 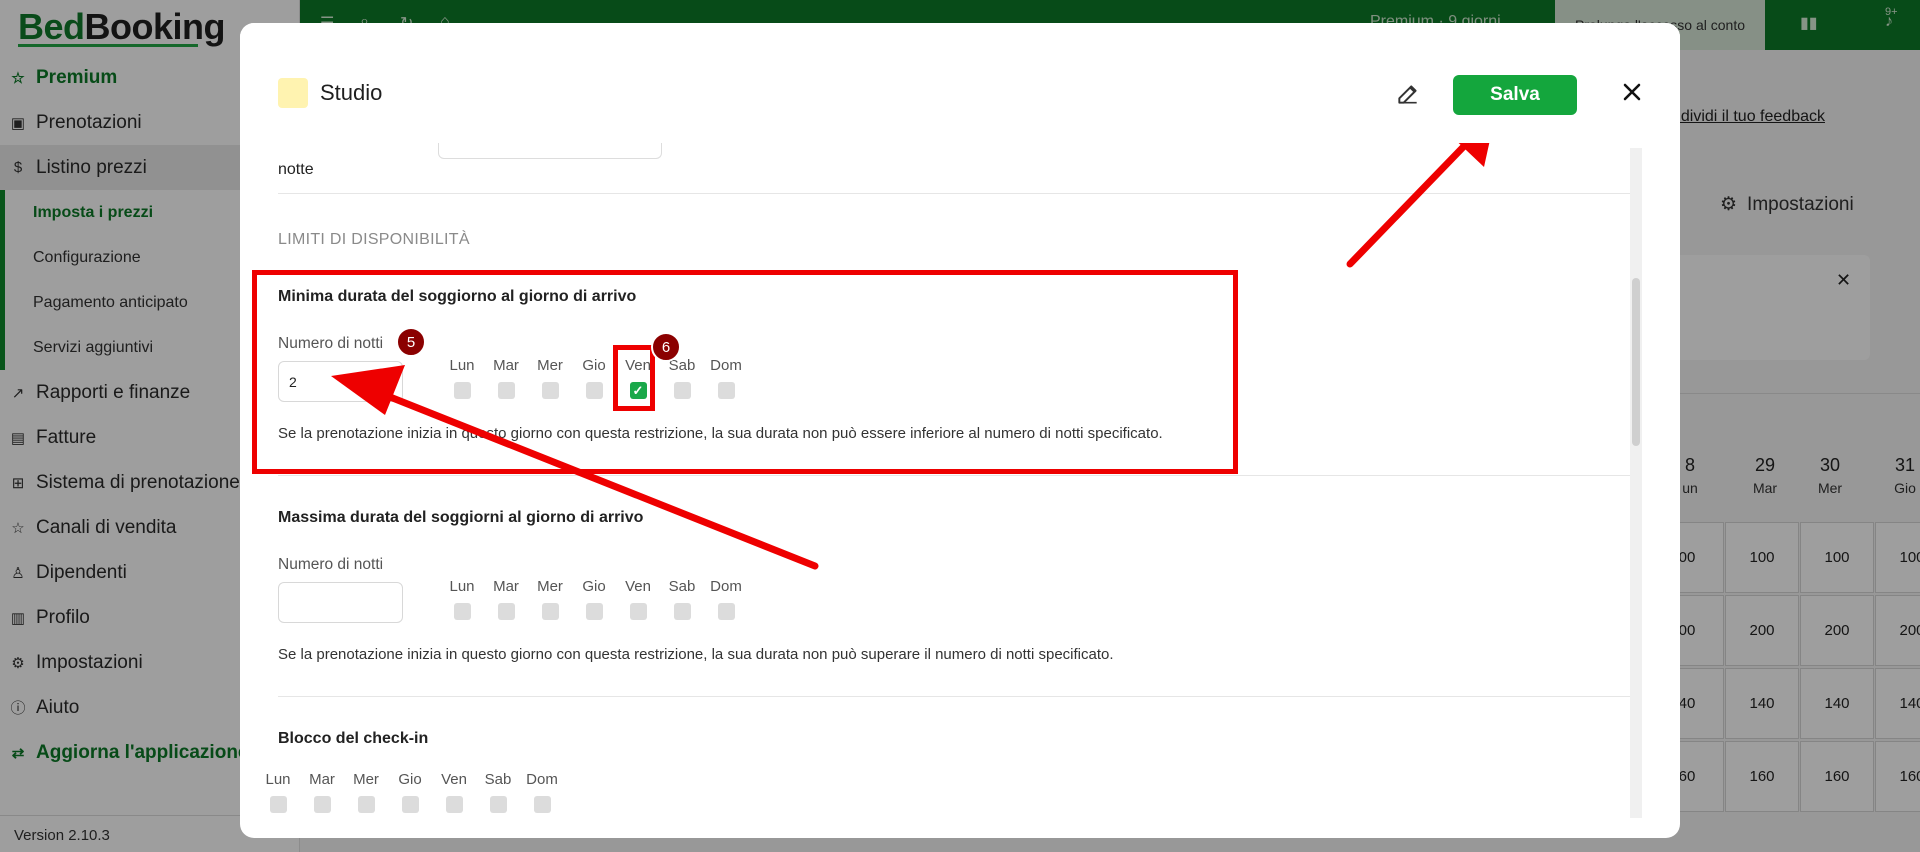 What do you see at coordinates (960, 83) in the screenshot?
I see `modal-header: Studio Salva` at bounding box center [960, 83].